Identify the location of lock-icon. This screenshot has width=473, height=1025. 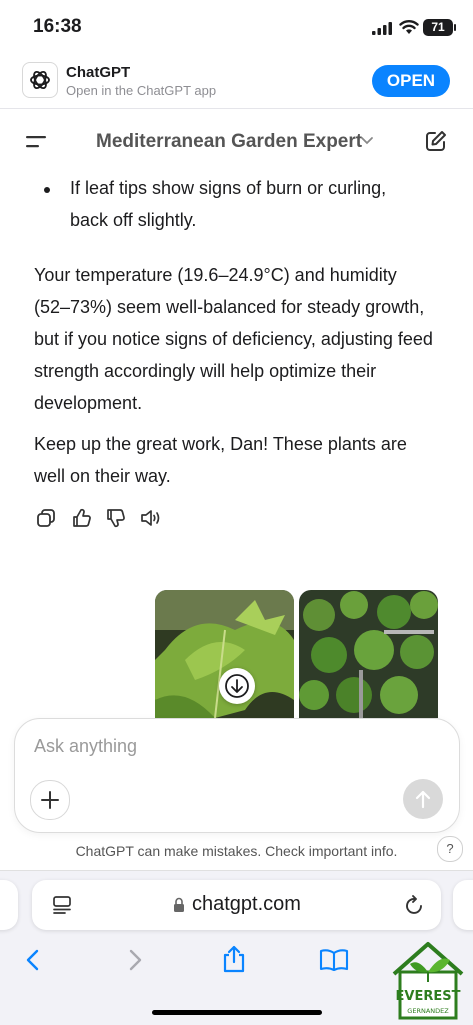
(179, 904).